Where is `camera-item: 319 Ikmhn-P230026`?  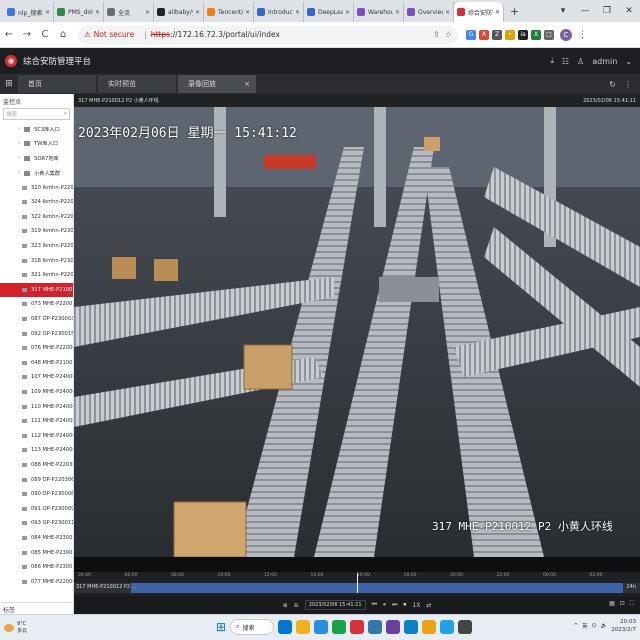 camera-item: 319 Ikmhn-P230026 is located at coordinates (36, 231).